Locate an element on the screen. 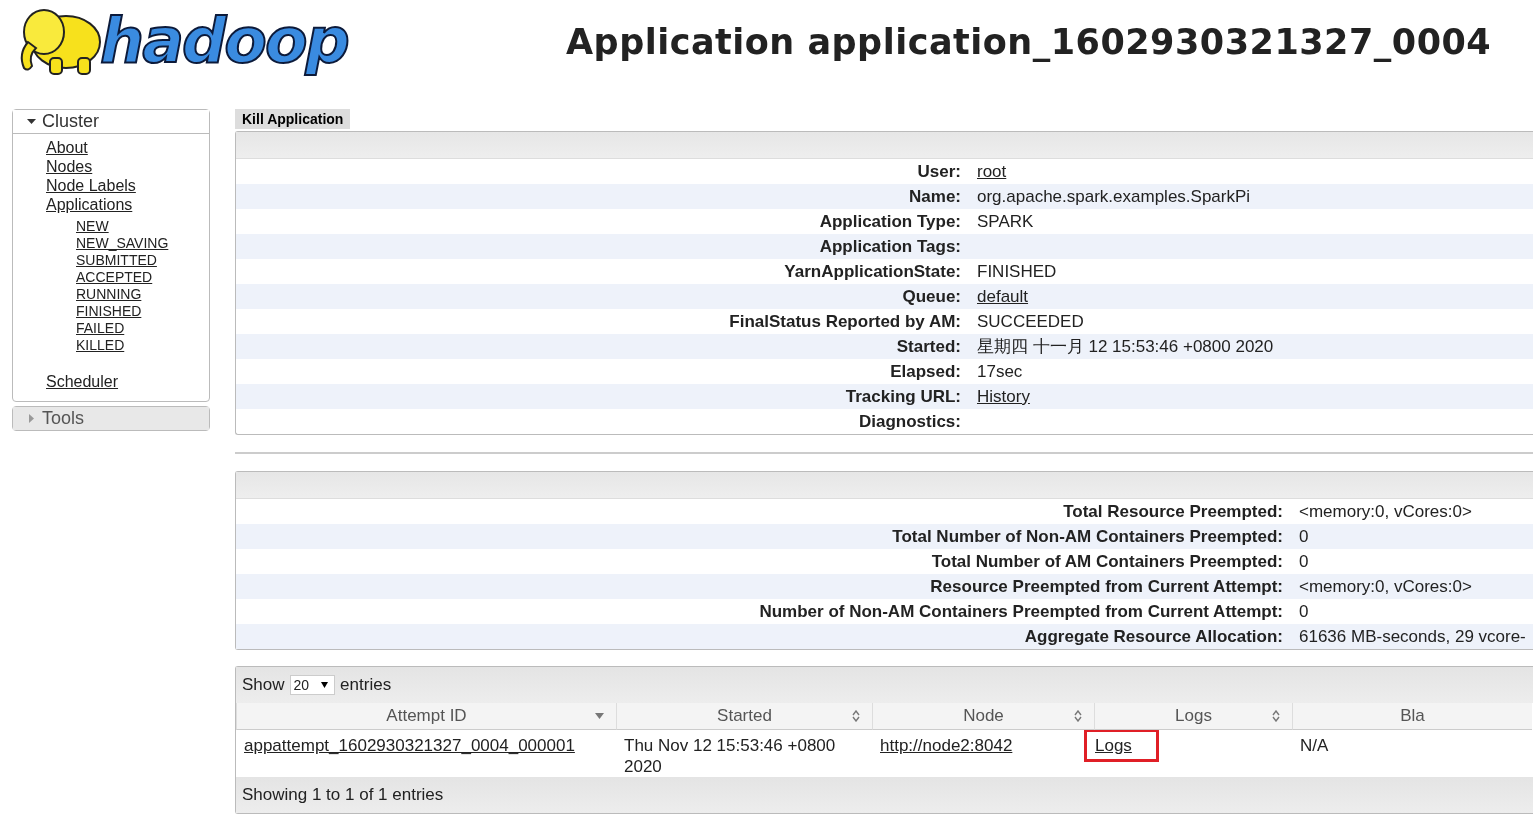  sidebar-section-header: Cluster is located at coordinates (111, 122).